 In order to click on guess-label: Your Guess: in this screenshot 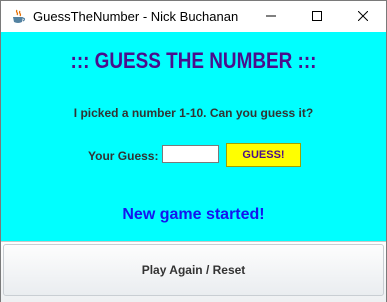, I will do `click(123, 156)`.